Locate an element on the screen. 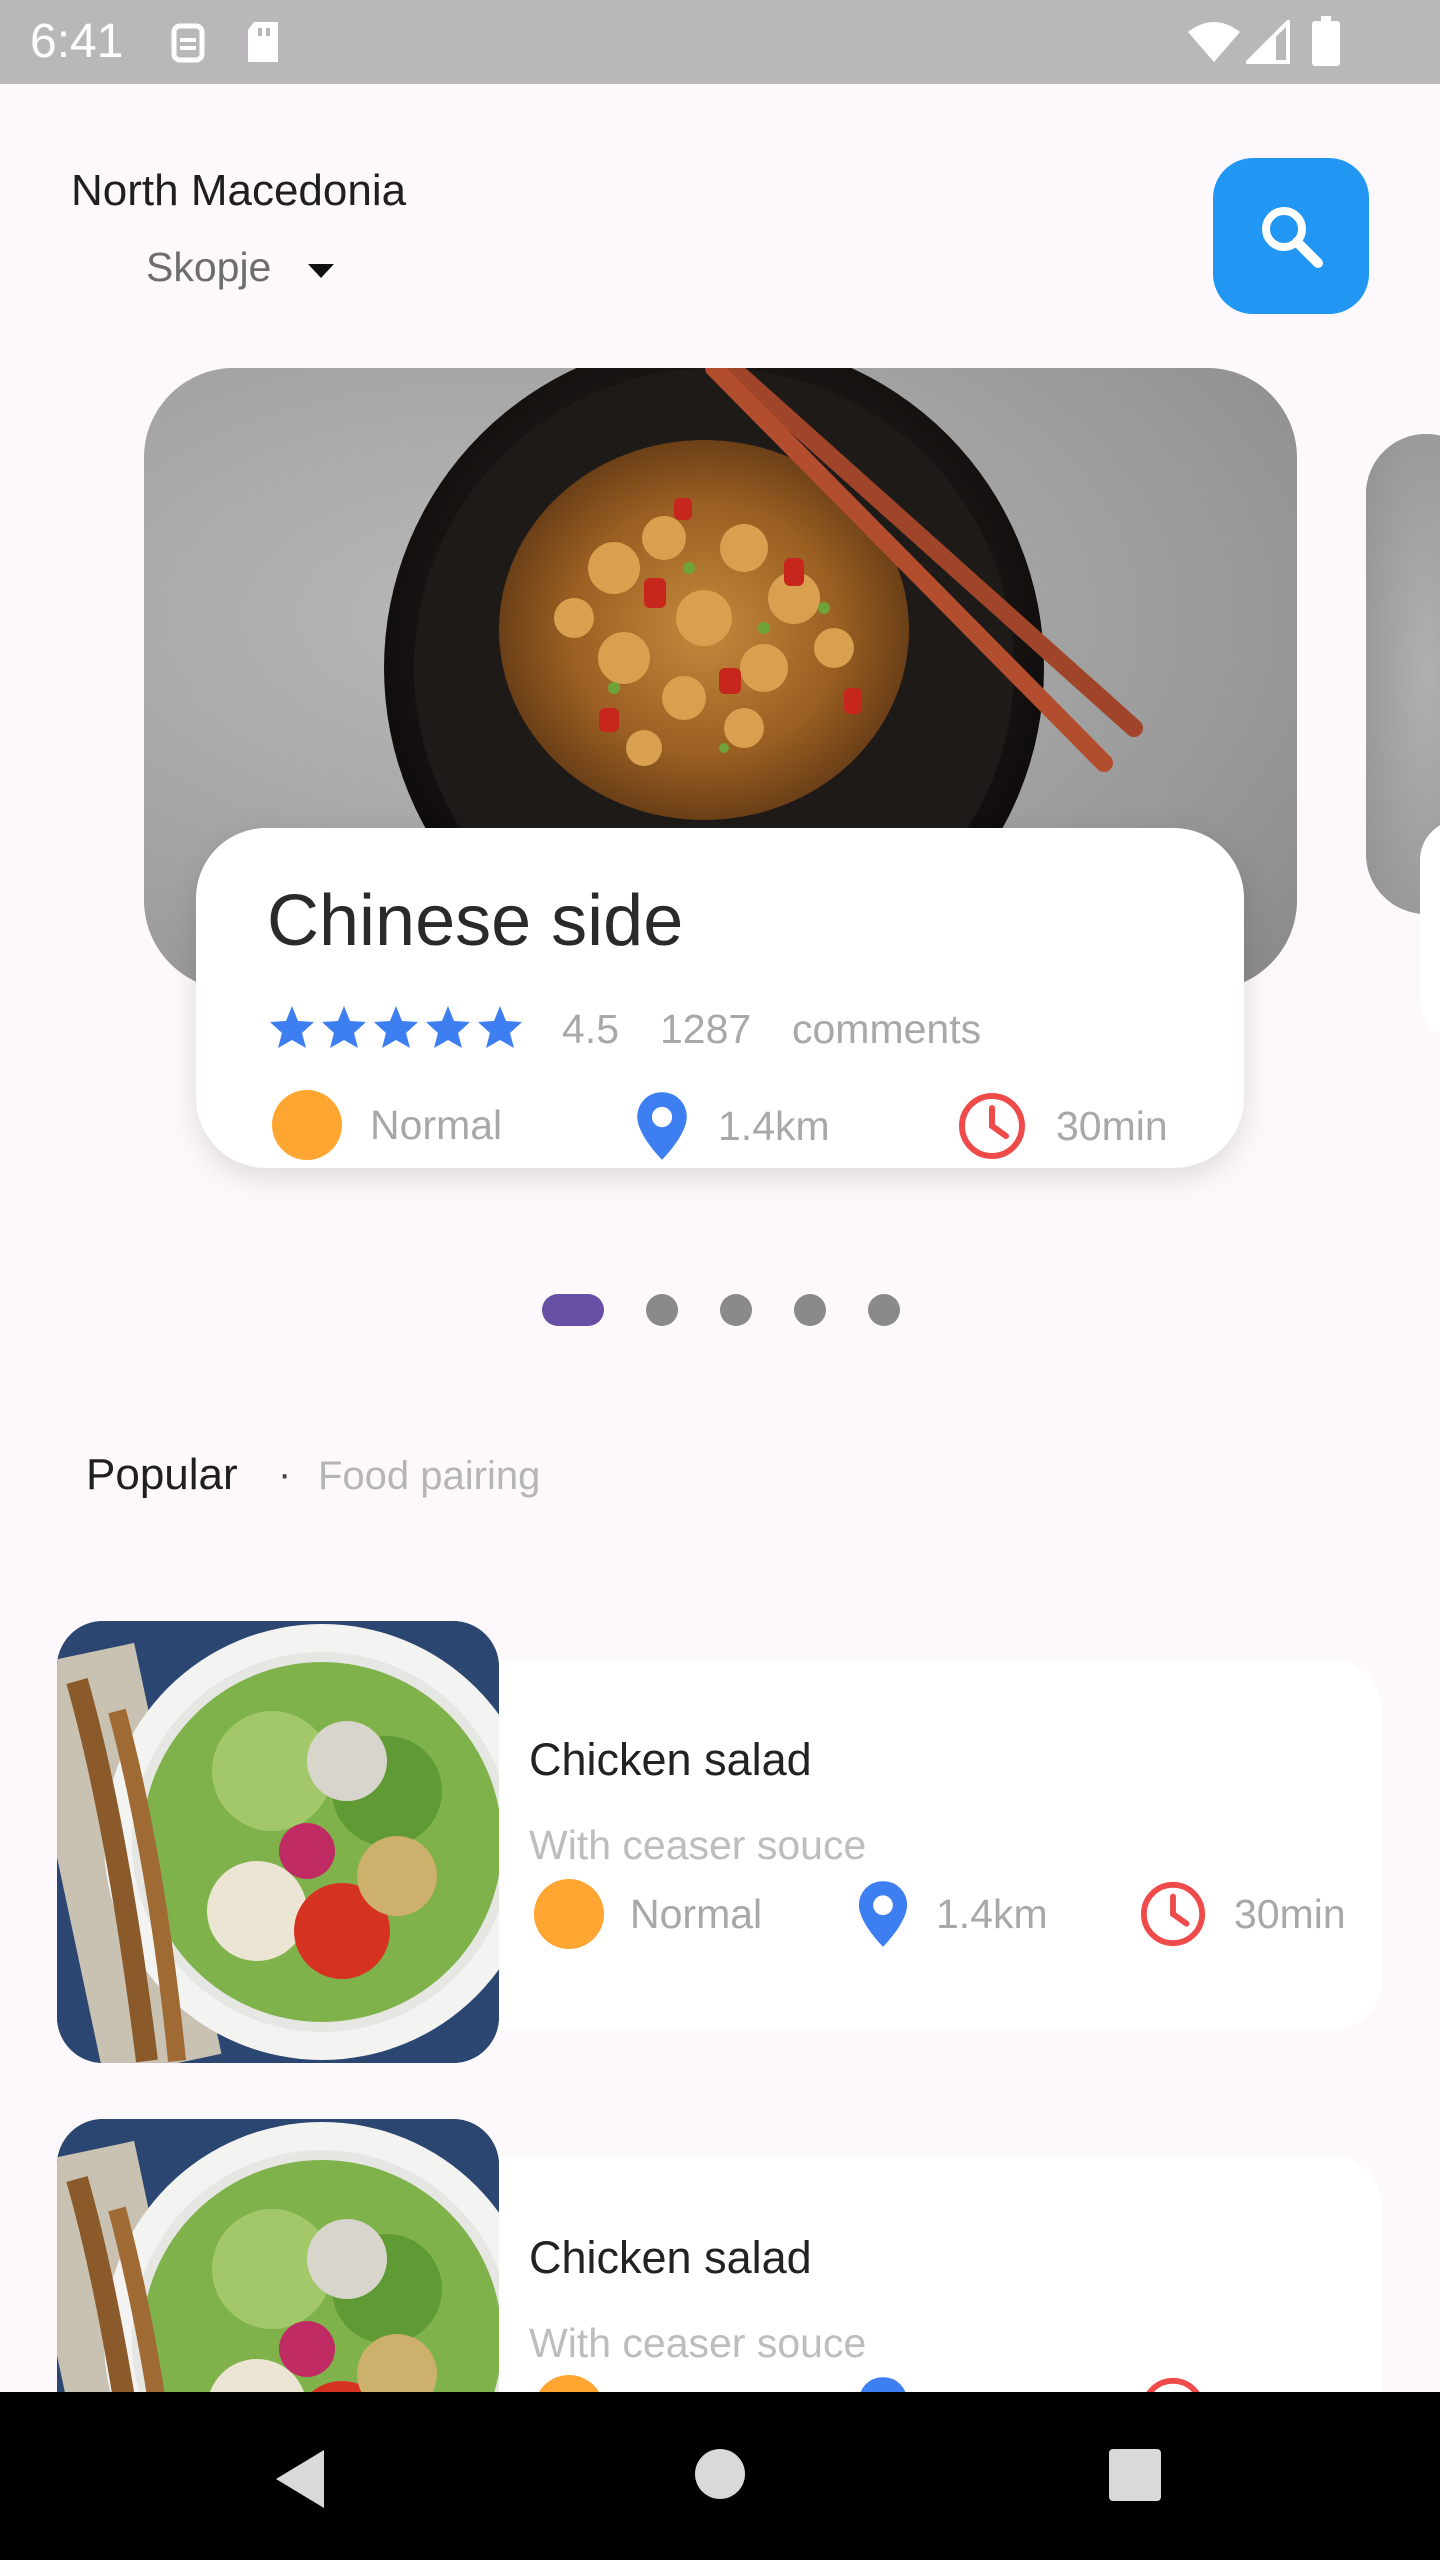 The image size is (1440, 2560). signal-icon is located at coordinates (1268, 42).